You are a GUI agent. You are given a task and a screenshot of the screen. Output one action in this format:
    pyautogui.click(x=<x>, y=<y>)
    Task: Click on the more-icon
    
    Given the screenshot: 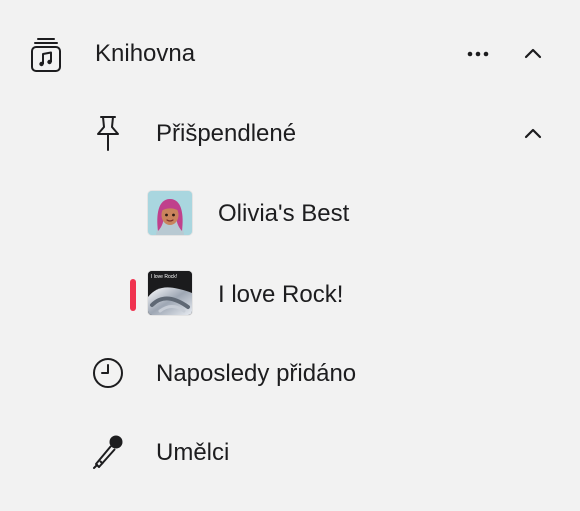 What is the action you would take?
    pyautogui.click(x=478, y=54)
    